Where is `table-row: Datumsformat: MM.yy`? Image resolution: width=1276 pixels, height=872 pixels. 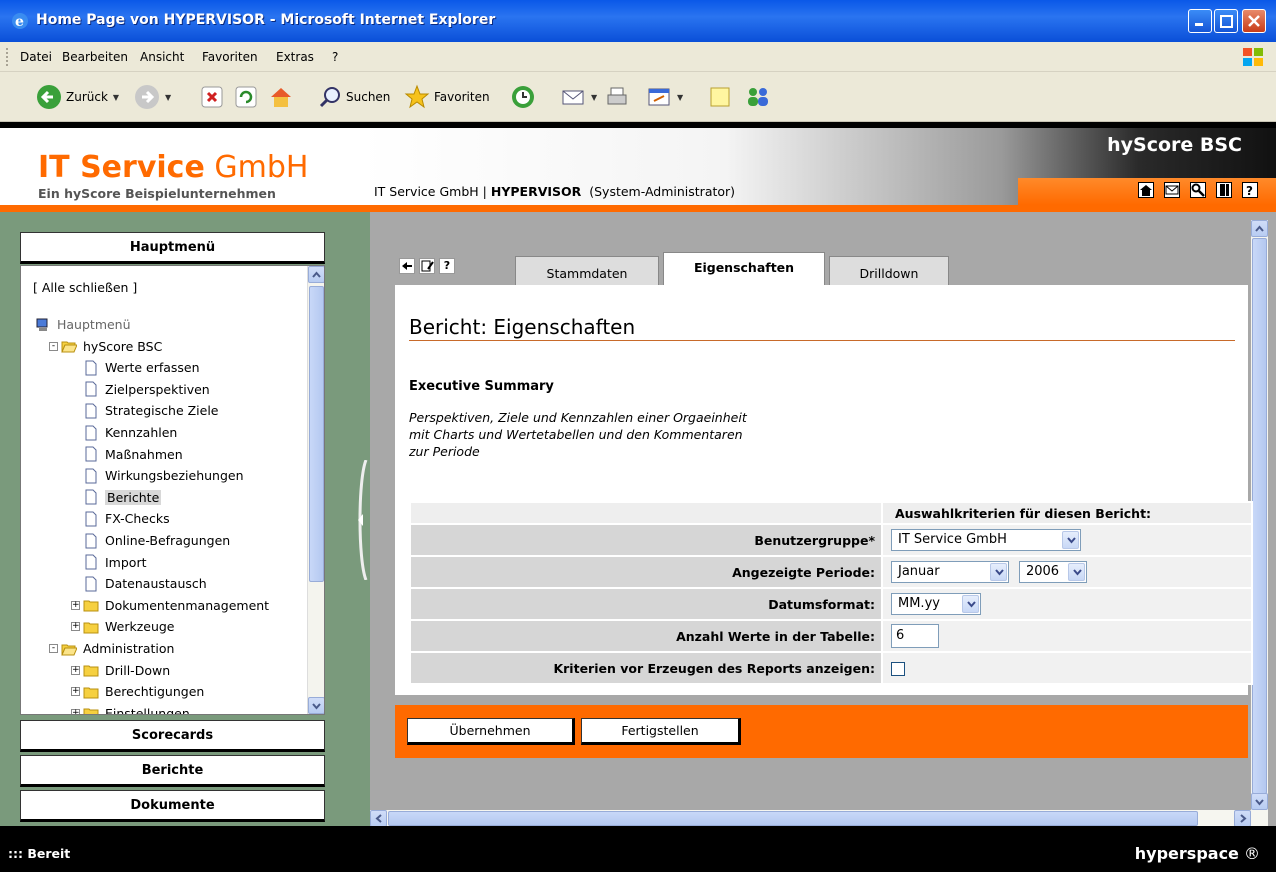 table-row: Datumsformat: MM.yy is located at coordinates (831, 604).